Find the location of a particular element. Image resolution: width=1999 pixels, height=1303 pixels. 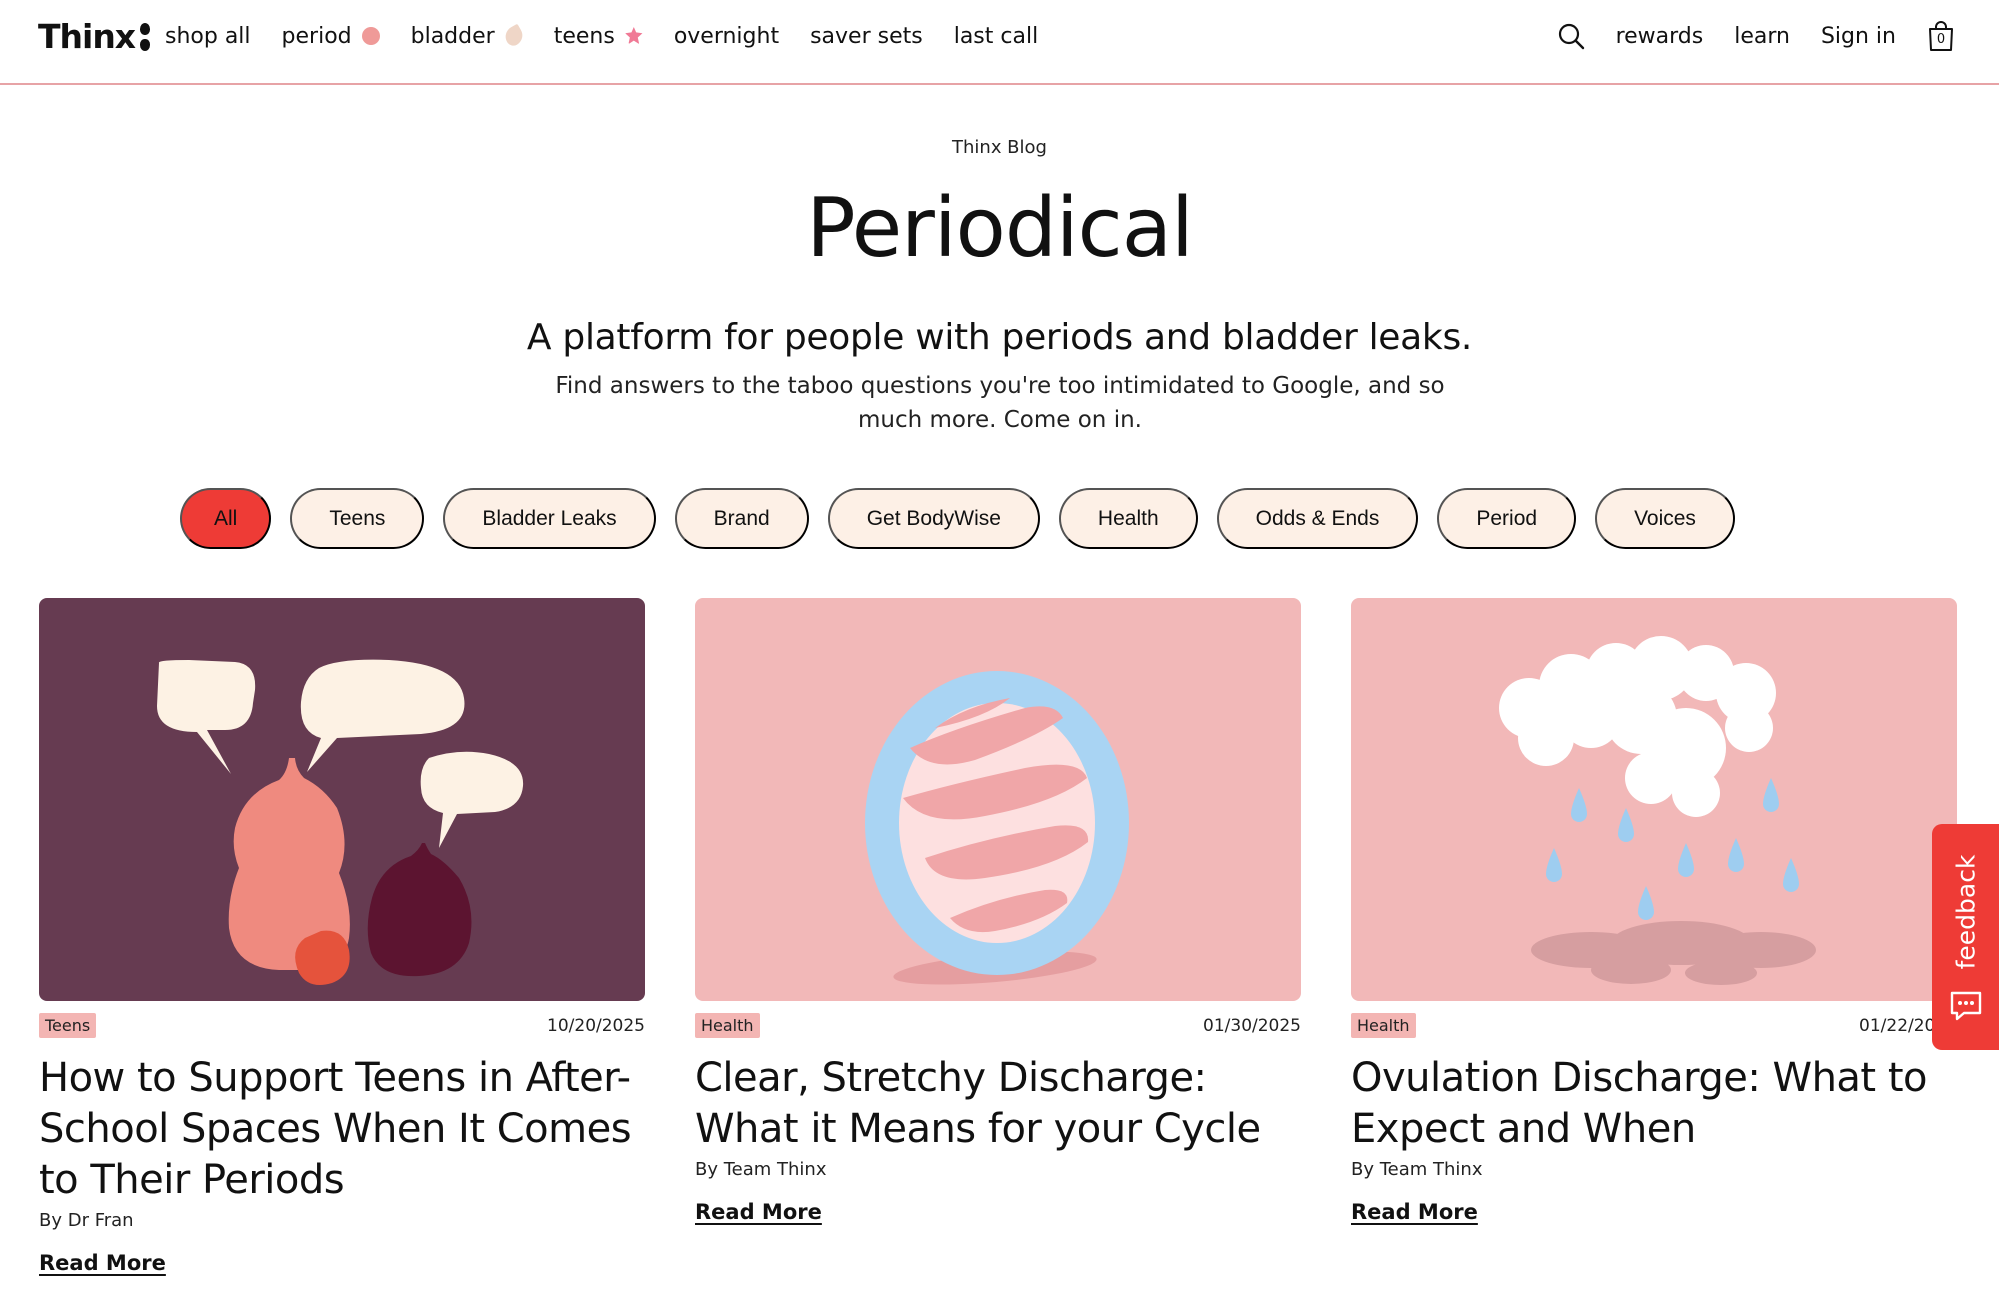

nav-learn: learn is located at coordinates (1762, 36).